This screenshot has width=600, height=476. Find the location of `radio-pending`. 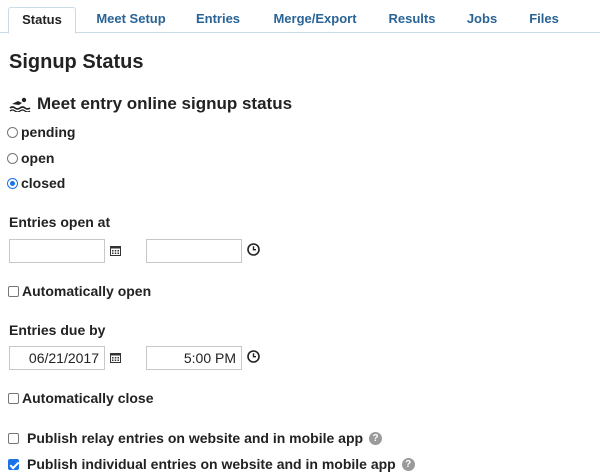

radio-pending is located at coordinates (12, 132).